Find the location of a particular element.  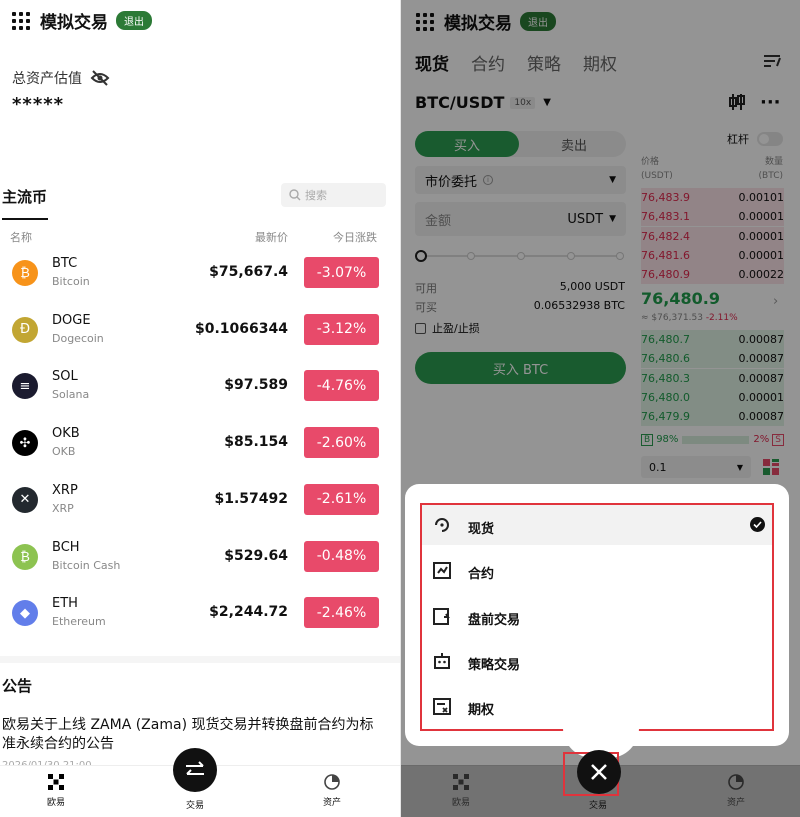

coin-row: ✣ OKB OKB $85.154 -2.60% is located at coordinates (206, 448).